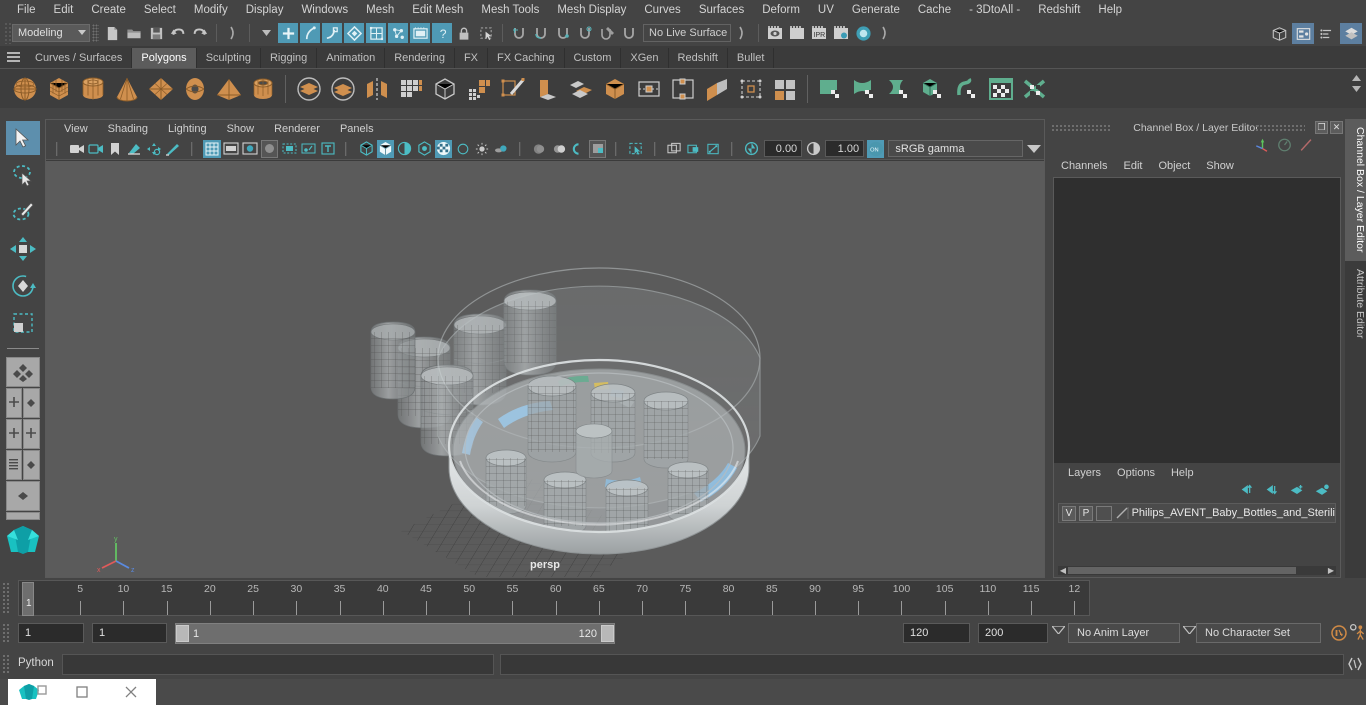 The width and height of the screenshot is (1366, 705). What do you see at coordinates (32, 692) in the screenshot?
I see `maya-app-icon` at bounding box center [32, 692].